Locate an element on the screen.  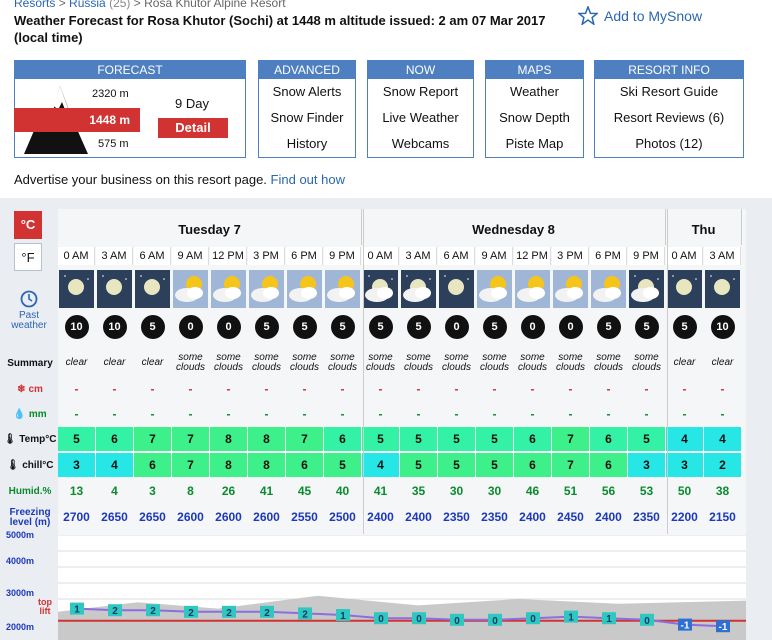
piste-map-link: Piste Map is located at coordinates (534, 144).